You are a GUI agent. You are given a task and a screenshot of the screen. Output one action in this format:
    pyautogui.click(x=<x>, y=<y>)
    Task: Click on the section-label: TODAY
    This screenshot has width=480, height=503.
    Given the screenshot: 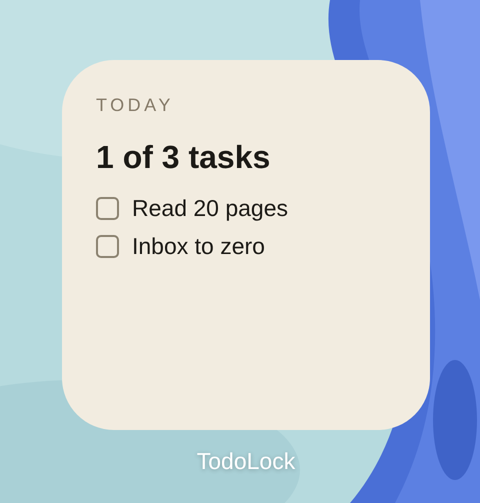 What is the action you would take?
    pyautogui.click(x=135, y=105)
    